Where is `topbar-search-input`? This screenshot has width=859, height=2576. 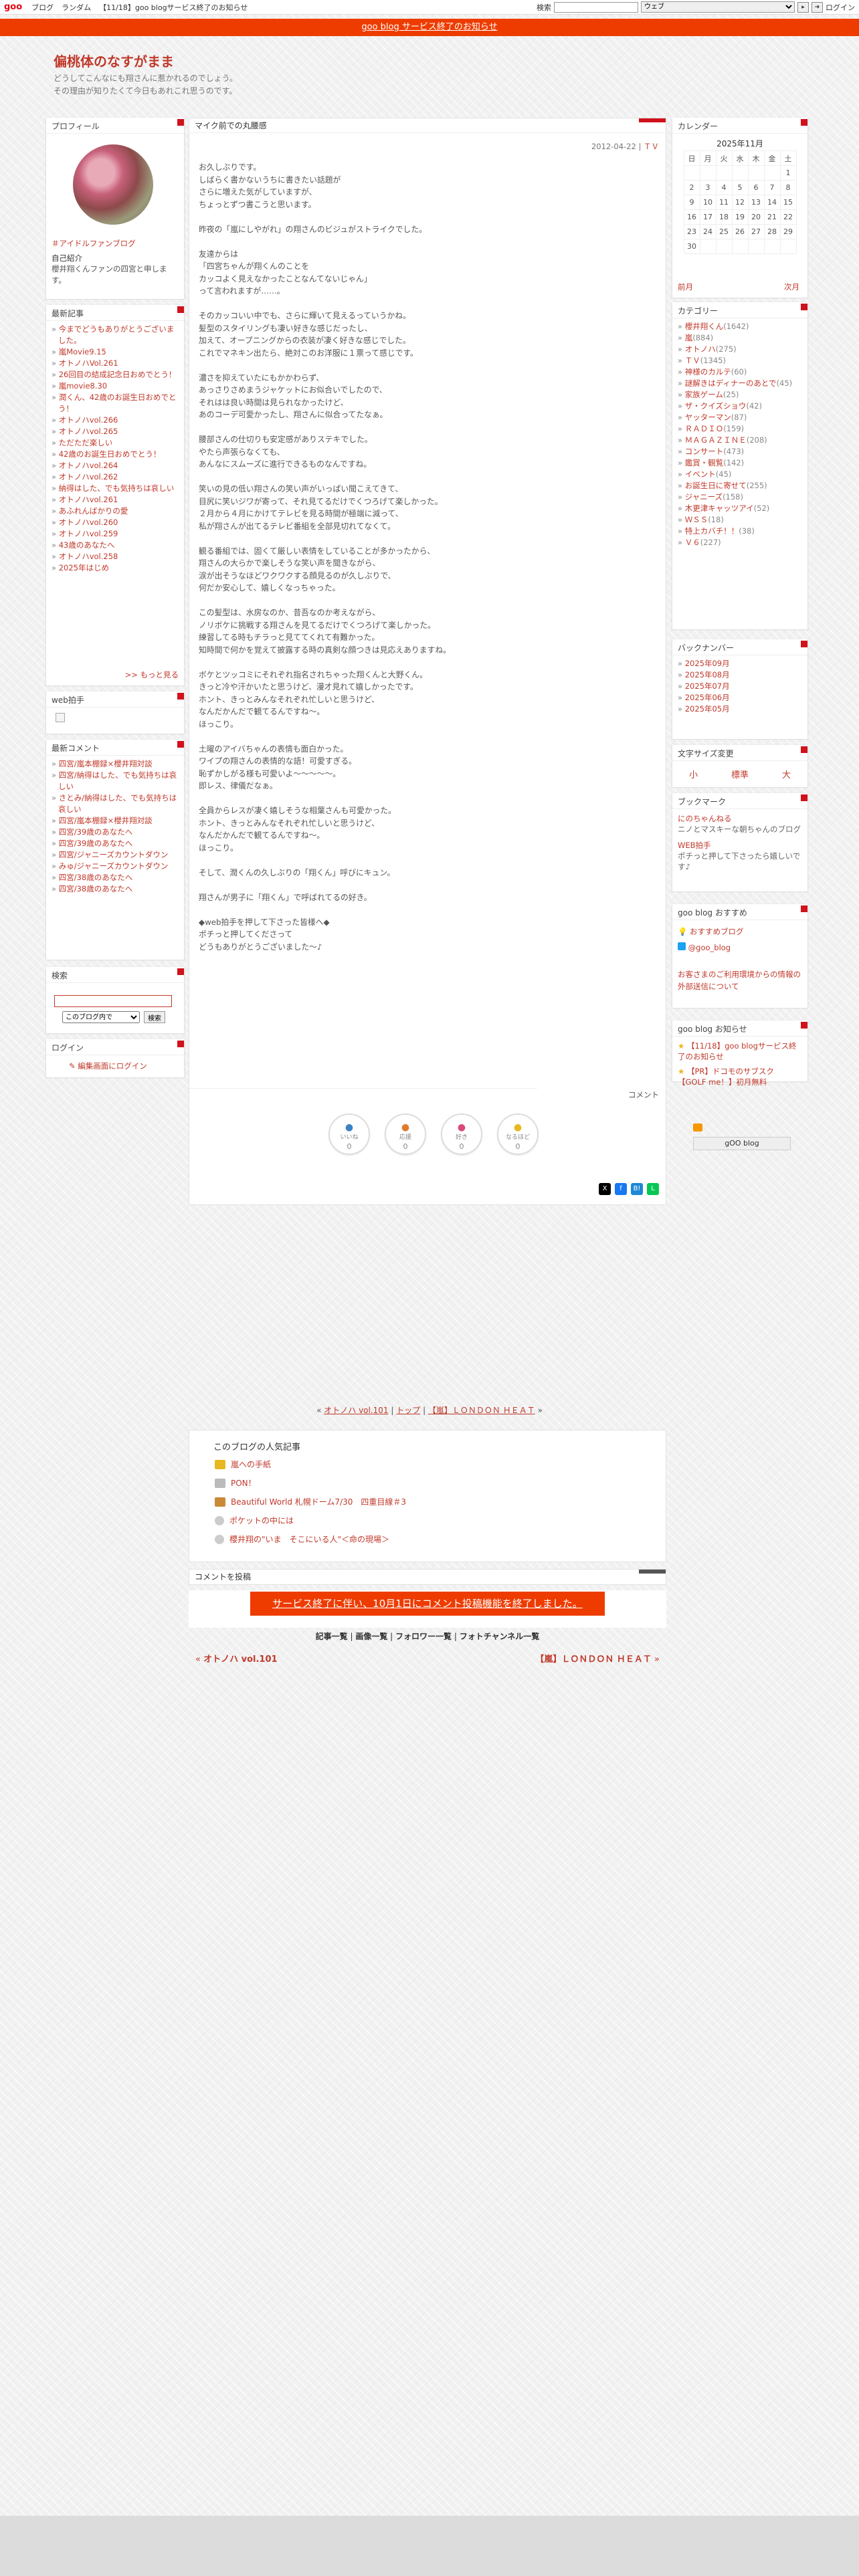 topbar-search-input is located at coordinates (596, 7).